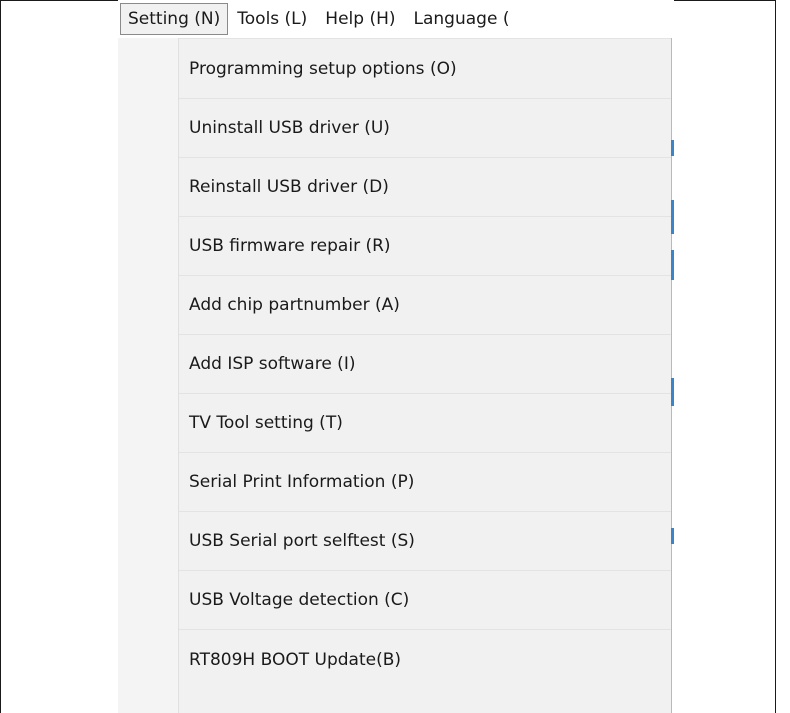  I want to click on menu-item-usb-voltage-detection: USB Voltage detection (C), so click(425, 600).